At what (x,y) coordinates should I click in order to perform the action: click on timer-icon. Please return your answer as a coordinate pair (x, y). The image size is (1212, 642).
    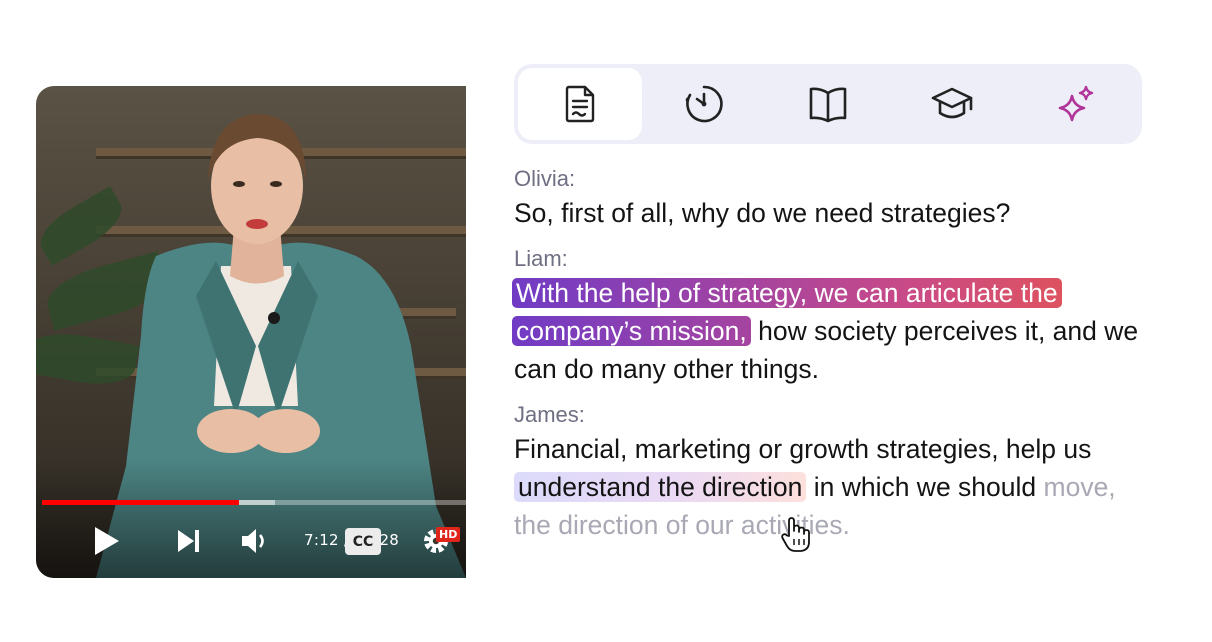
    Looking at the image, I should click on (704, 104).